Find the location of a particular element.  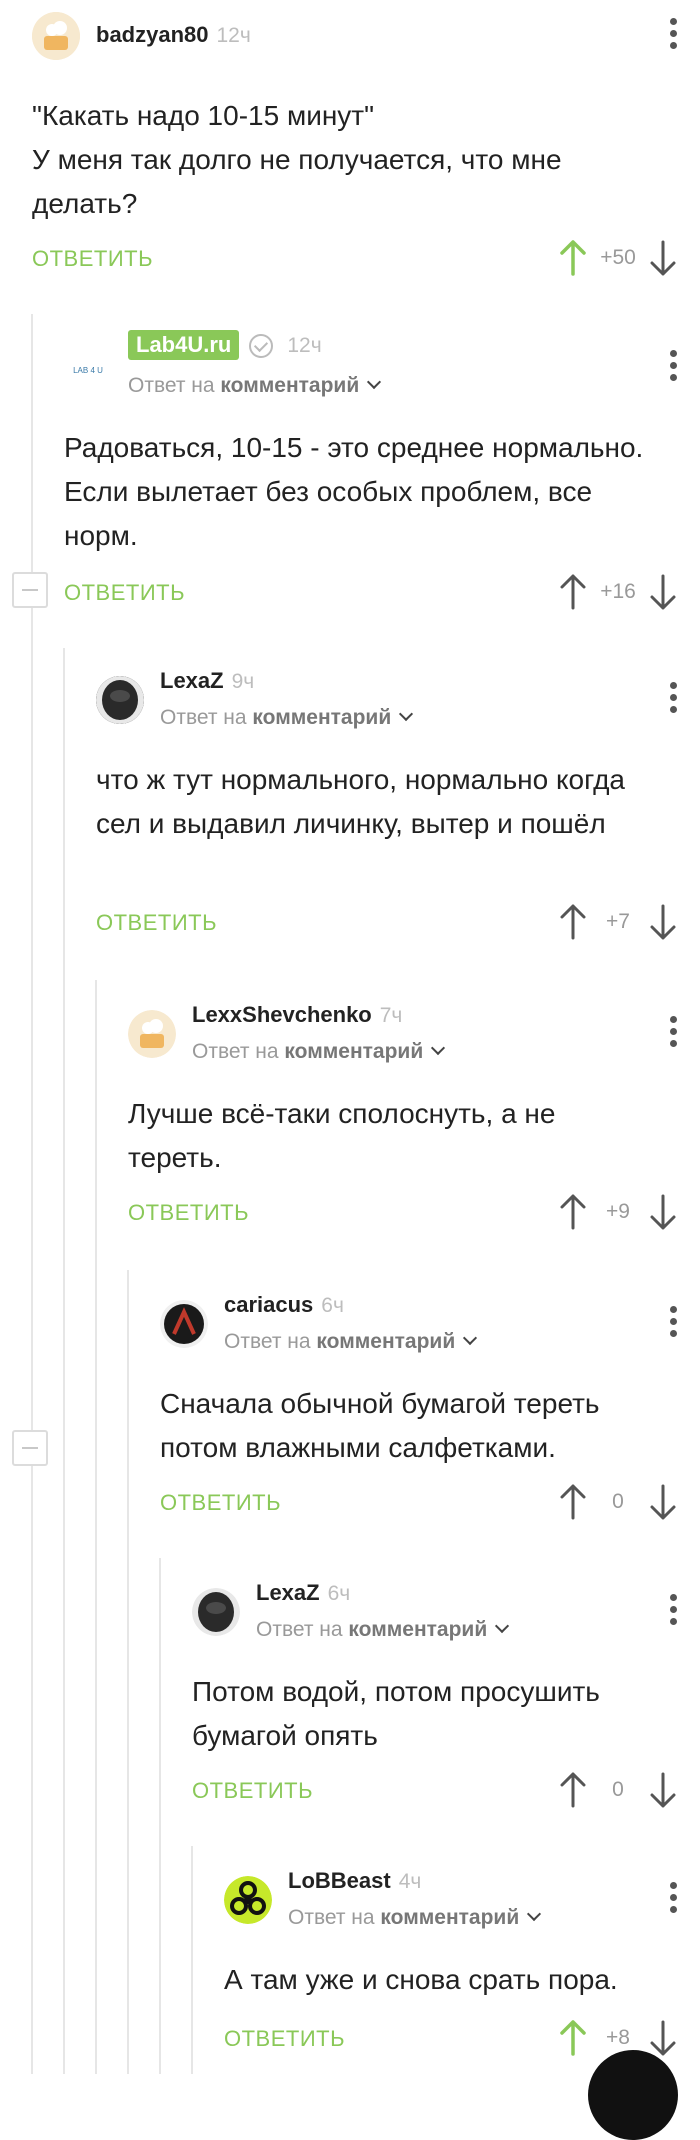

username-text: LoBBeast is located at coordinates (339, 1880).